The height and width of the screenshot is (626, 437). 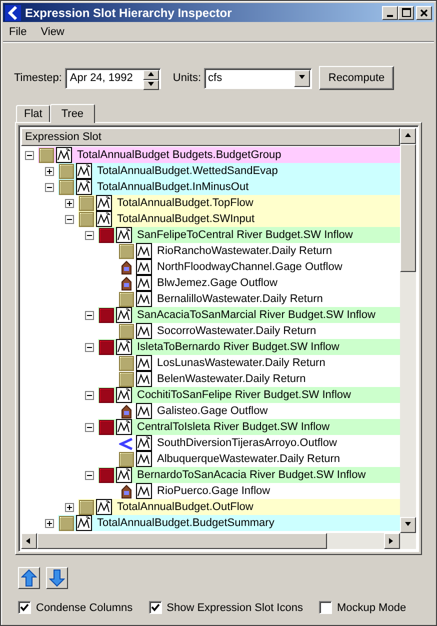 I want to click on close-icon, so click(x=424, y=12).